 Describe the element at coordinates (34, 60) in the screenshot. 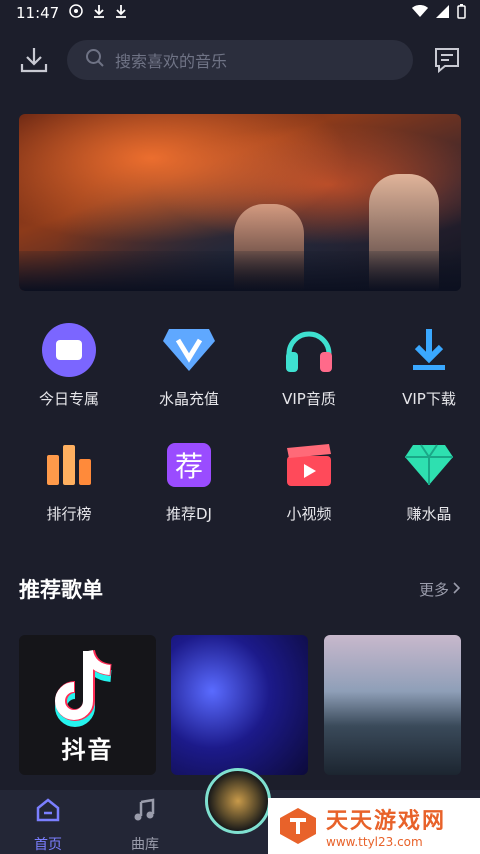

I see `download-icon` at that location.